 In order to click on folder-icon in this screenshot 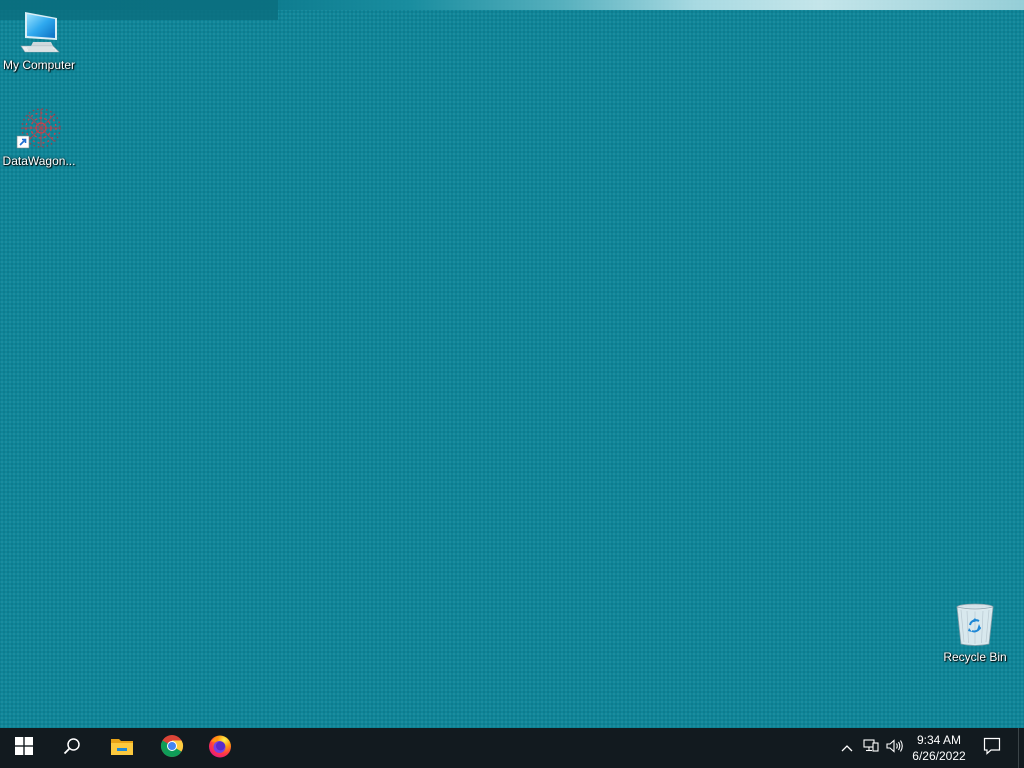, I will do `click(122, 748)`.